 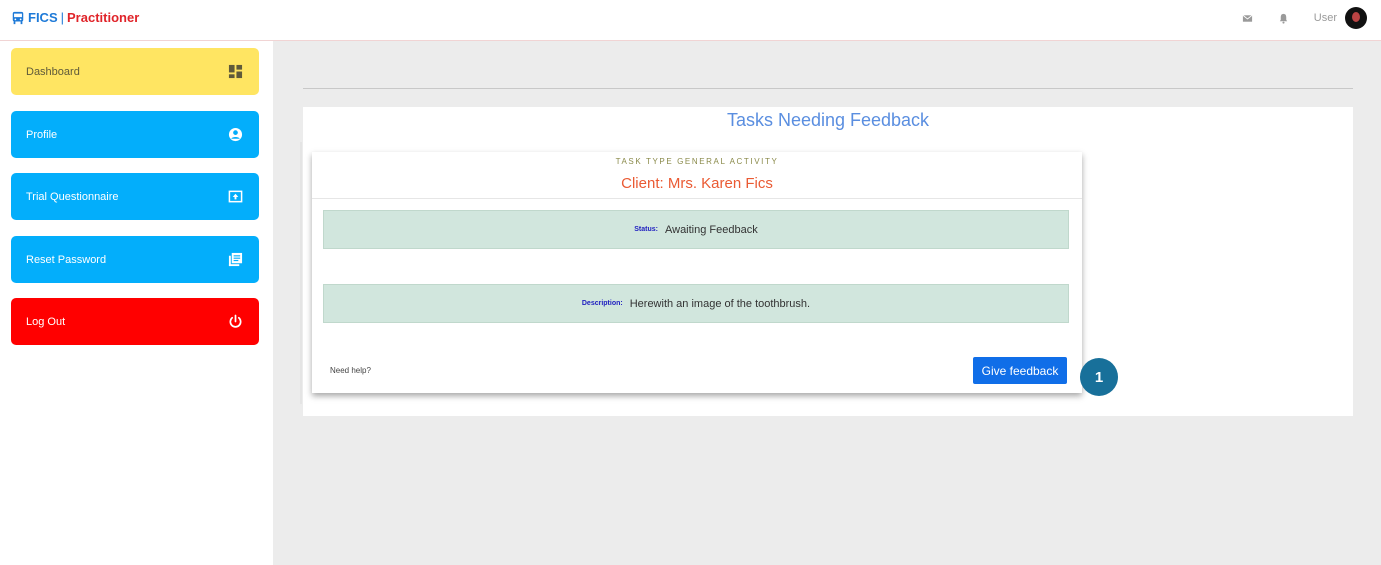 I want to click on status-value: Awaiting Feedback, so click(x=711, y=229).